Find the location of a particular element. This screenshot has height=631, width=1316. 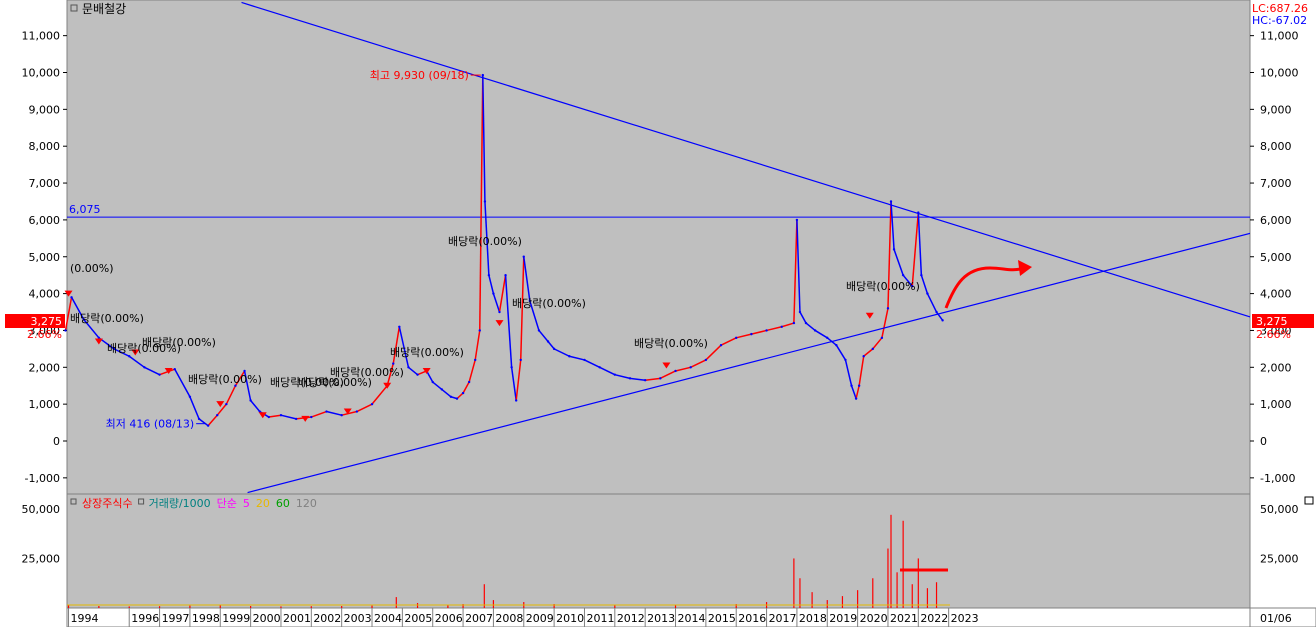

x-tick-label: 2016 is located at coordinates (752, 618).